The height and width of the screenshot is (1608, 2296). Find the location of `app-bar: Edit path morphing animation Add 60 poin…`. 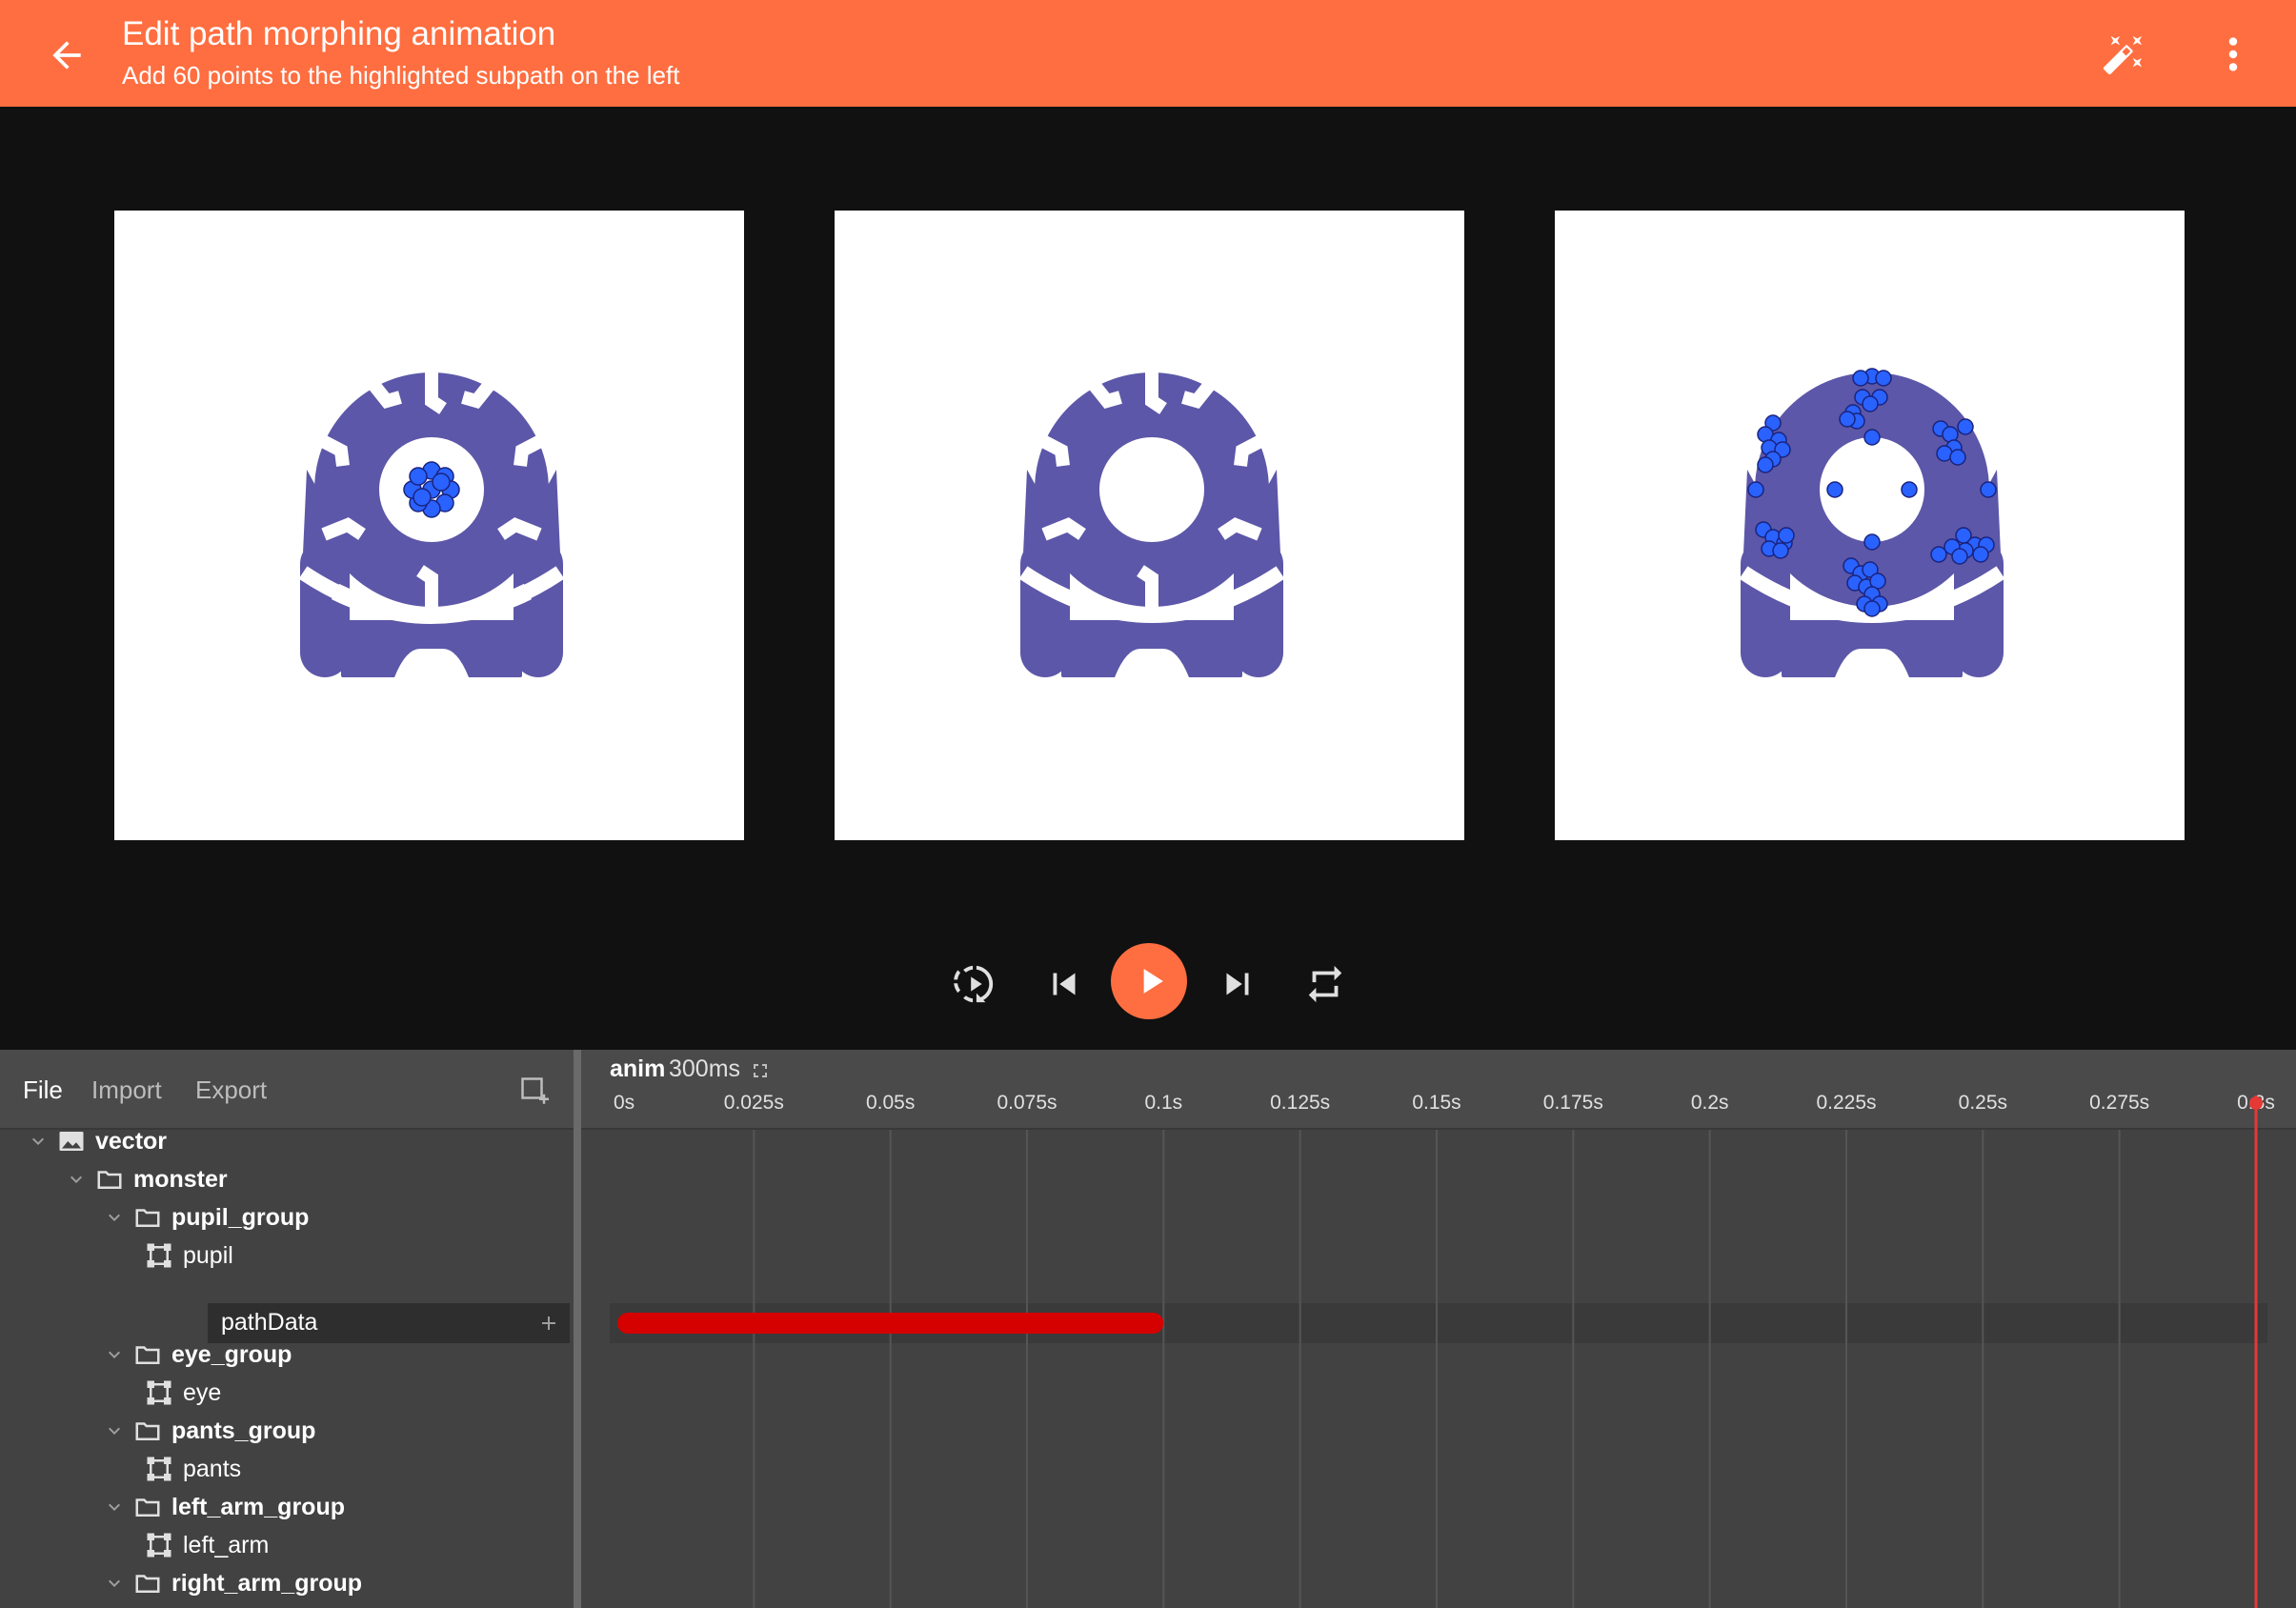

app-bar: Edit path morphing animation Add 60 poin… is located at coordinates (1148, 53).